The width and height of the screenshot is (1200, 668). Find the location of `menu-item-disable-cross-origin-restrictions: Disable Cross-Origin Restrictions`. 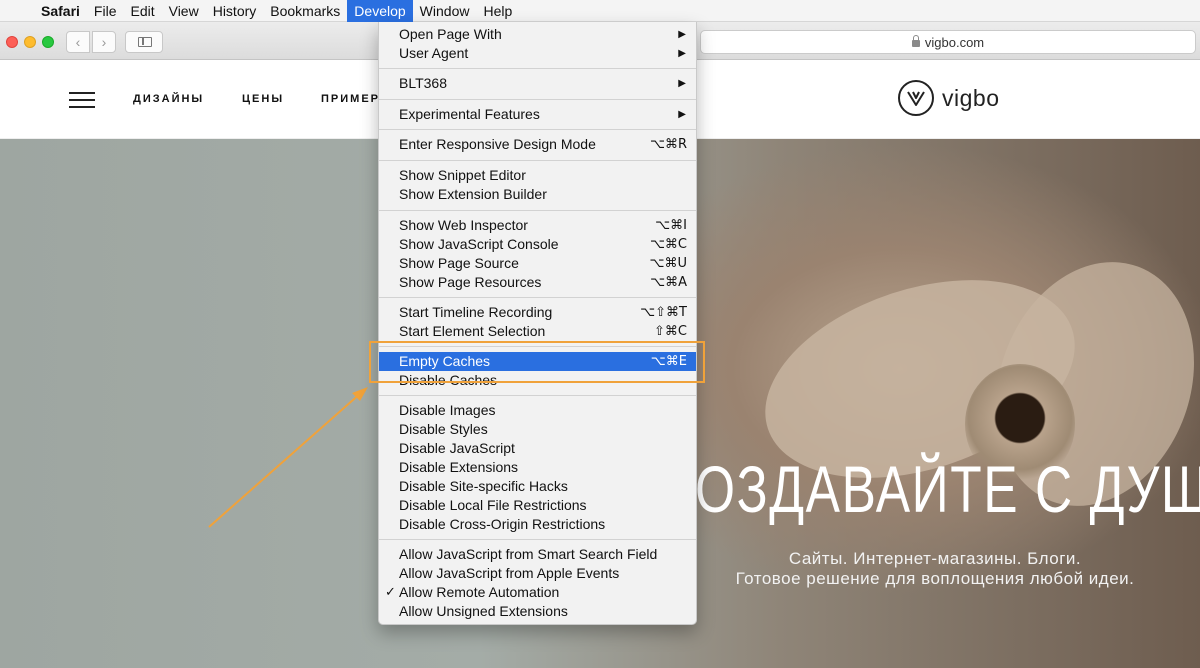

menu-item-disable-cross-origin-restrictions: Disable Cross-Origin Restrictions is located at coordinates (537, 524).